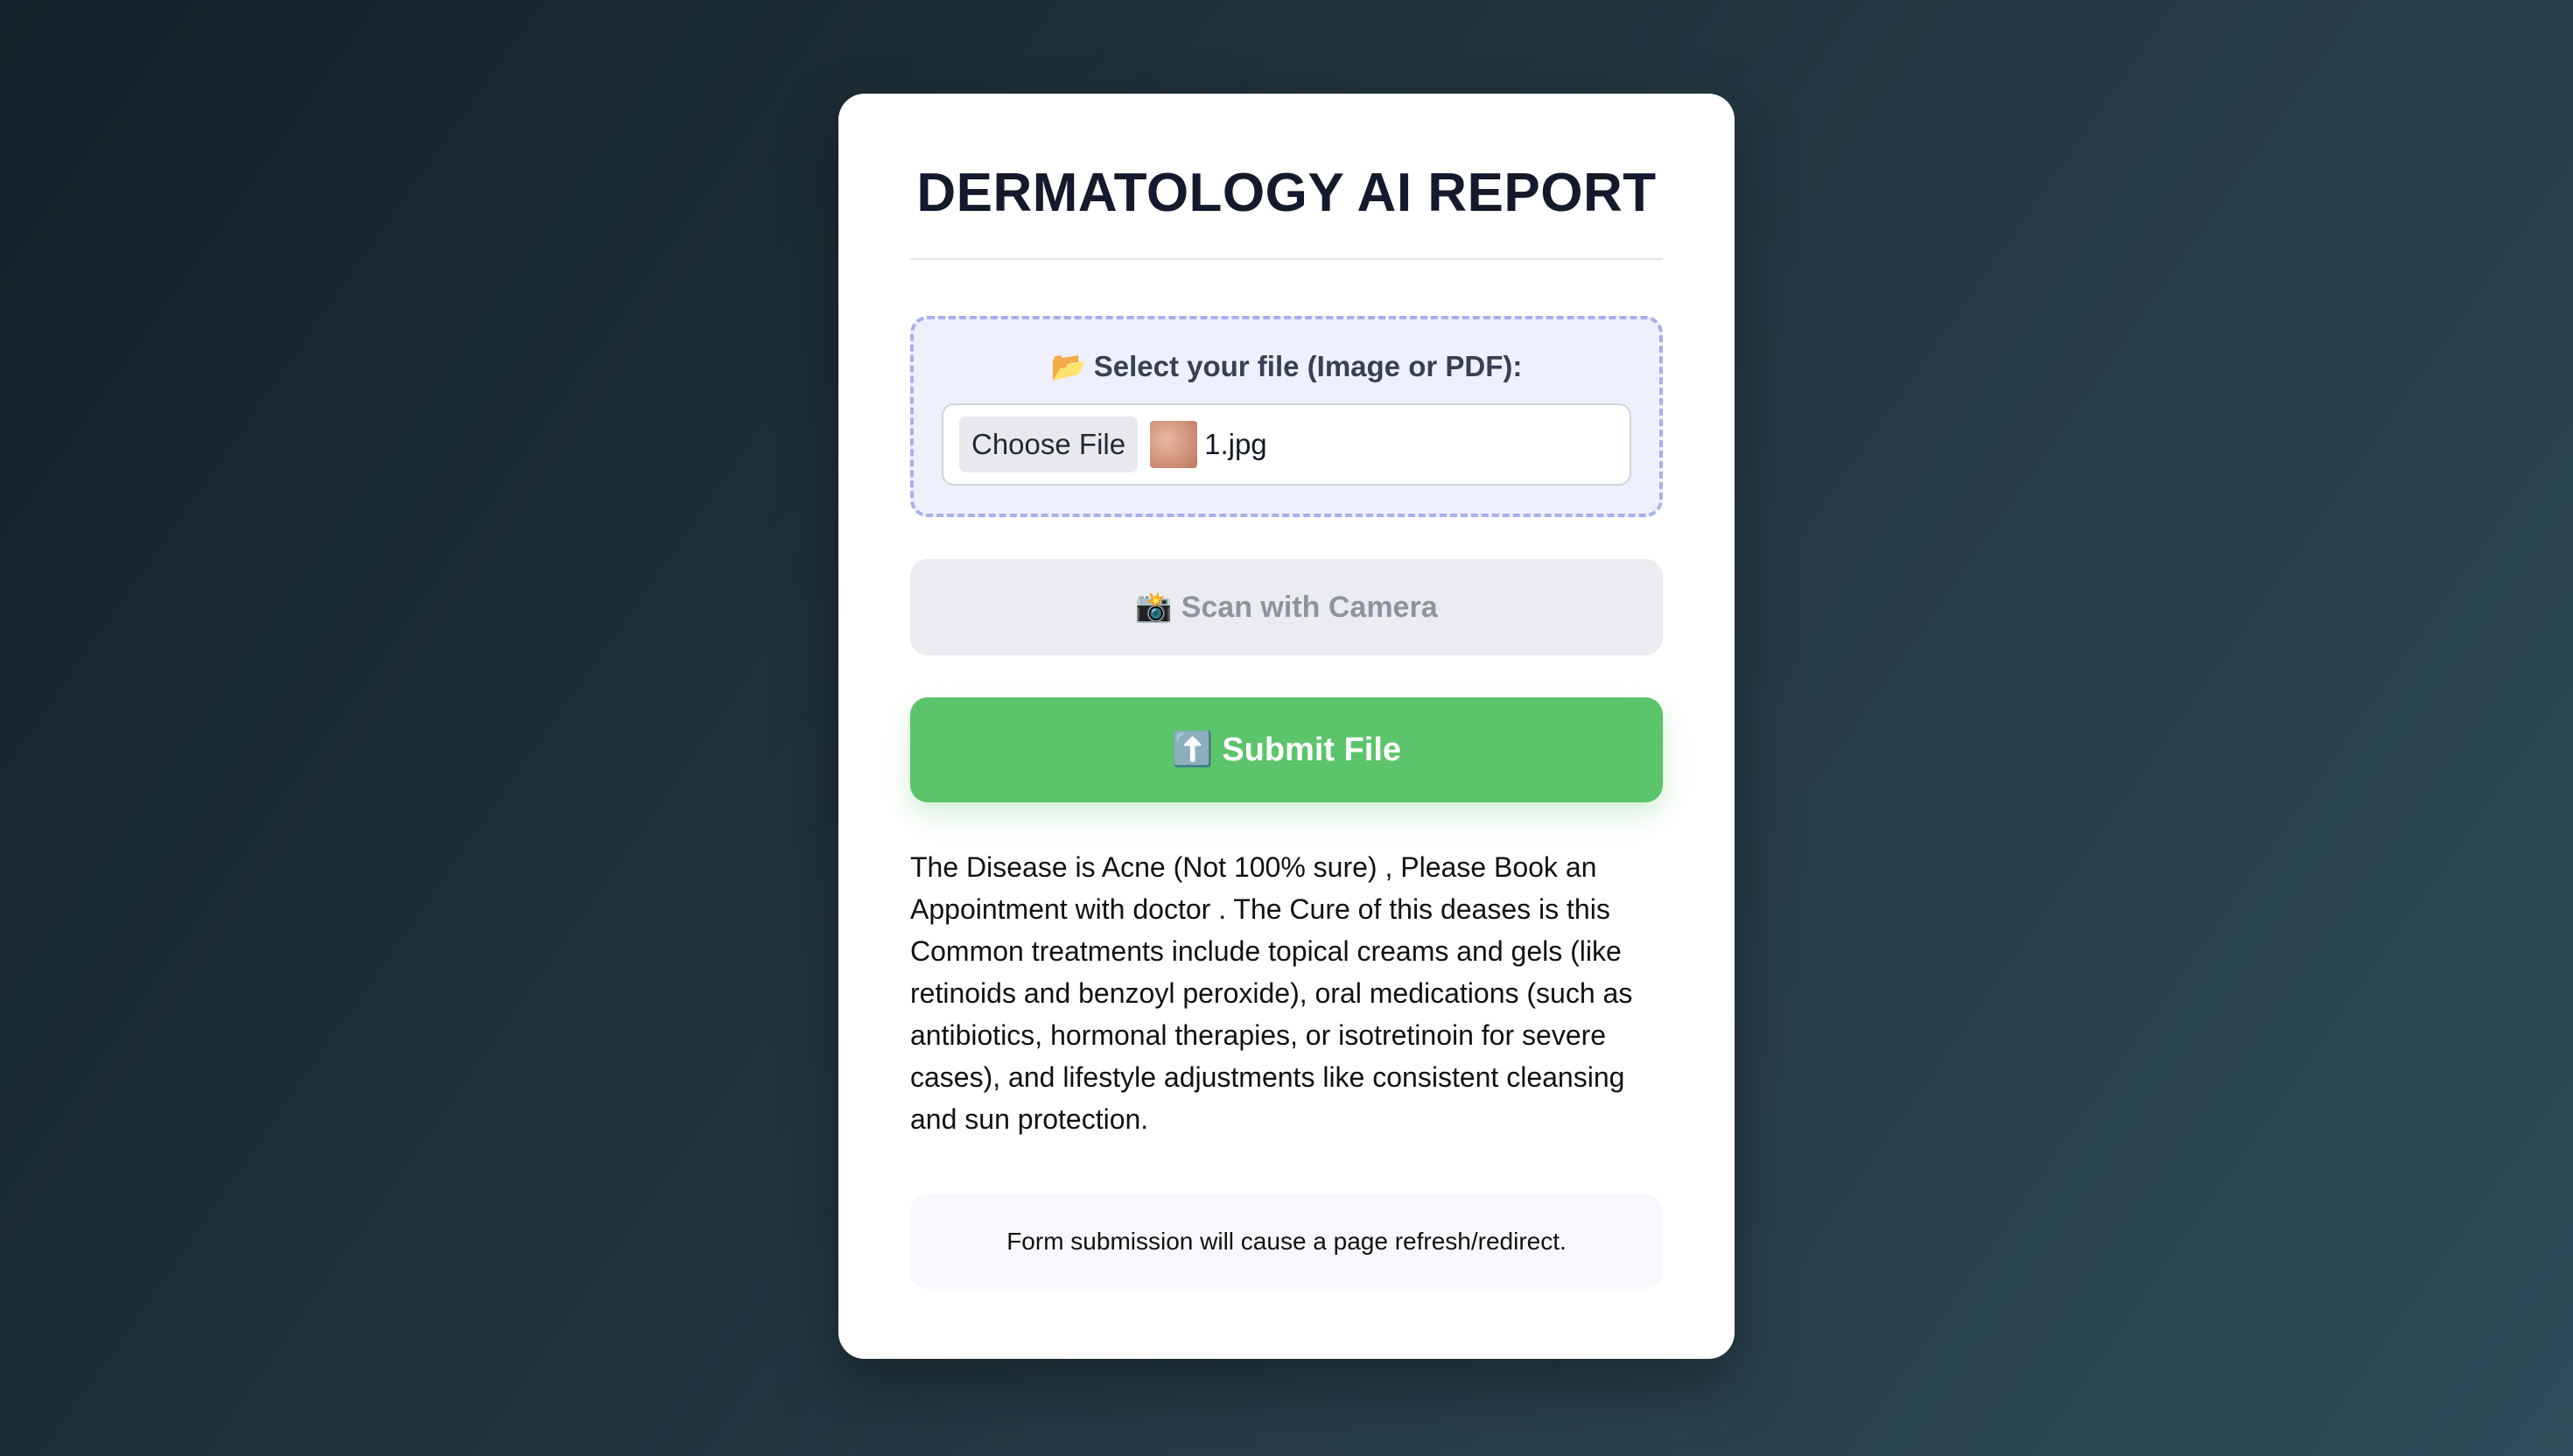 The image size is (2573, 1456). What do you see at coordinates (1286, 193) in the screenshot?
I see `page-title: DERMATOLOGY AI REPORT` at bounding box center [1286, 193].